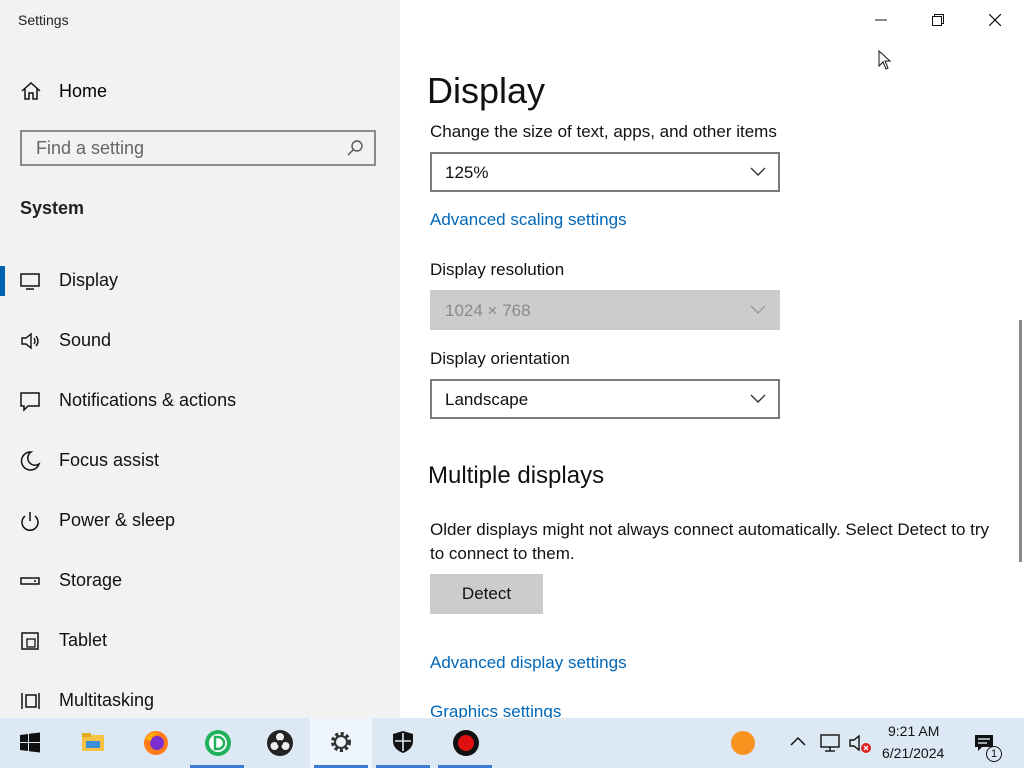 This screenshot has height=768, width=1024. Describe the element at coordinates (355, 148) in the screenshot. I see `search-icon` at that location.